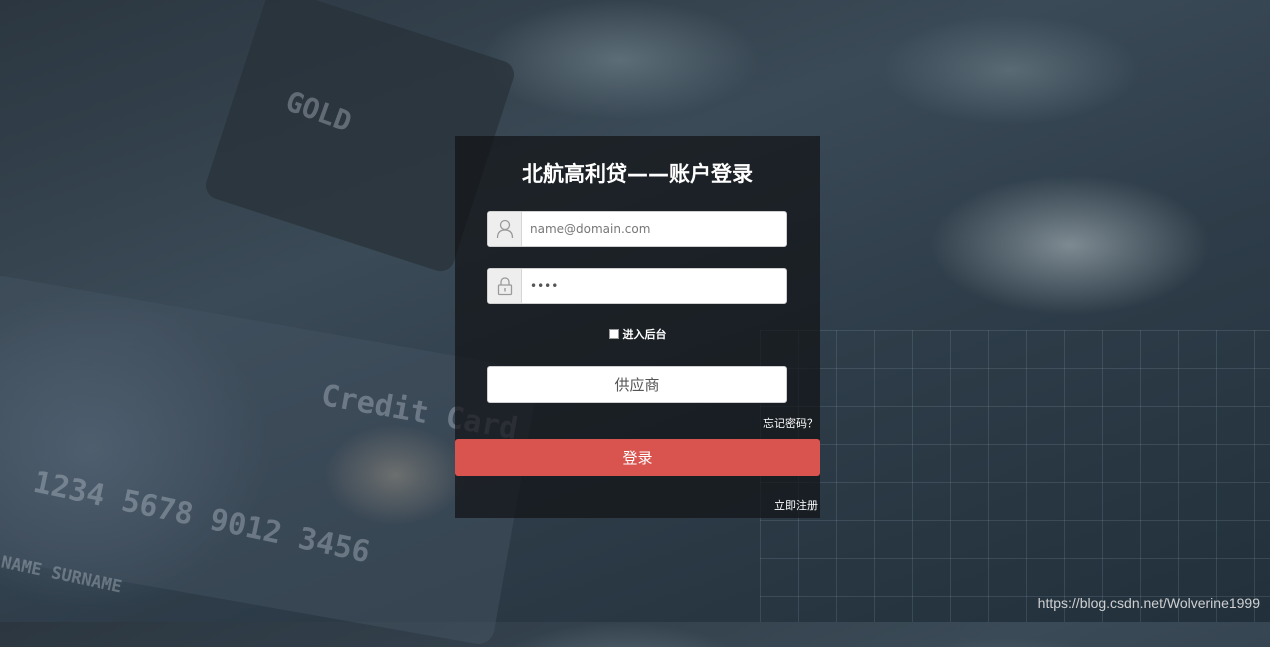 Image resolution: width=1270 pixels, height=647 pixels. I want to click on password-field, so click(637, 286).